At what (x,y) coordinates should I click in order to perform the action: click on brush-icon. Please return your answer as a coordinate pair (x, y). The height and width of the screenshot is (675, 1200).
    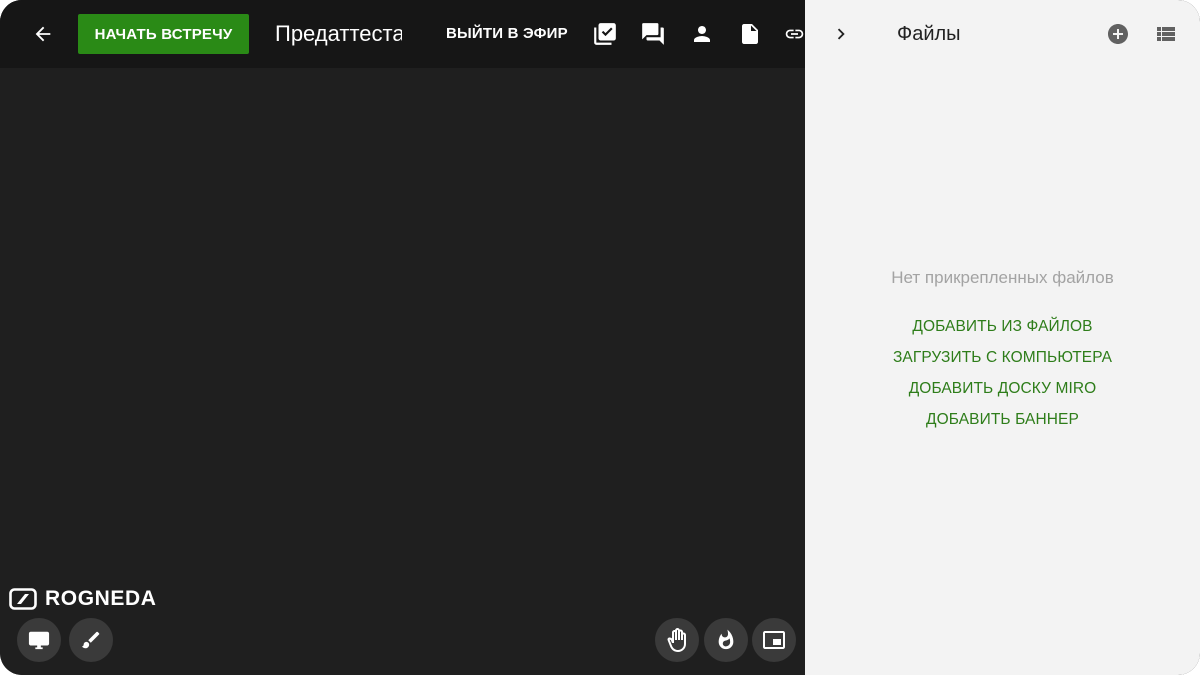
    Looking at the image, I should click on (90, 640).